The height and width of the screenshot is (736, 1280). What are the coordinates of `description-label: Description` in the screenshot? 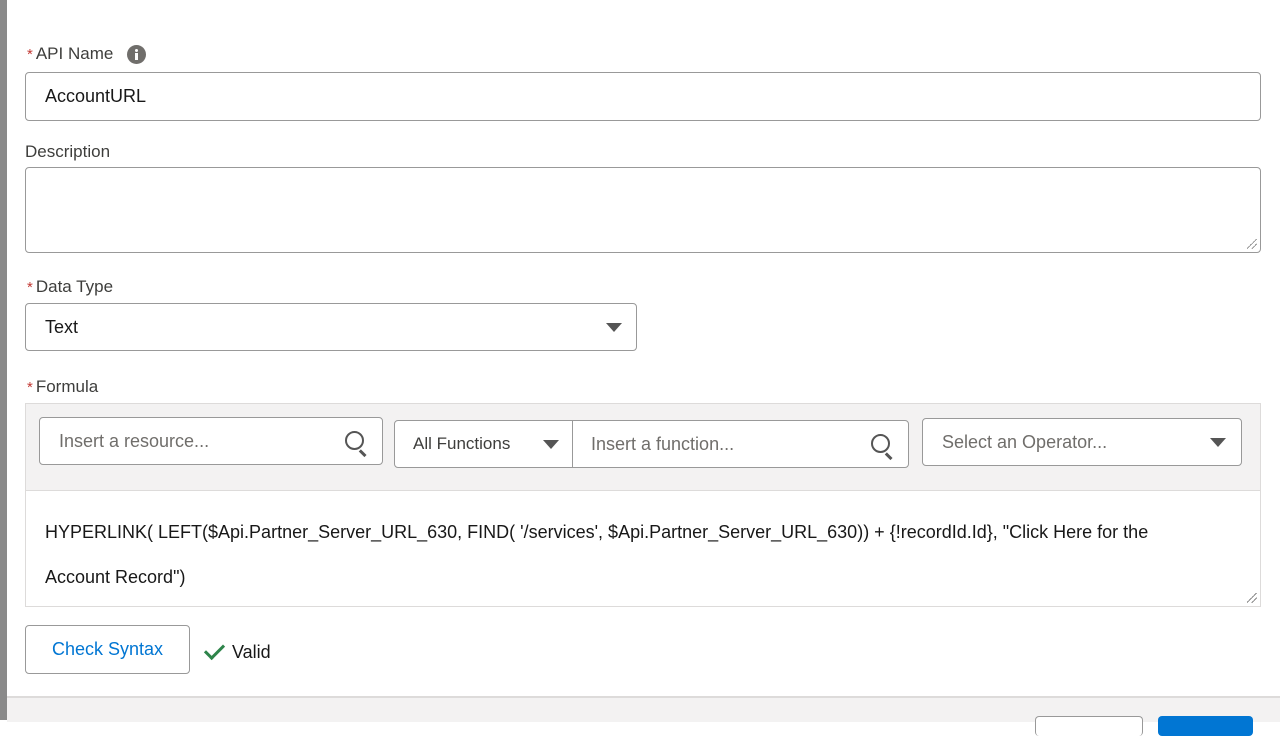 It's located at (67, 152).